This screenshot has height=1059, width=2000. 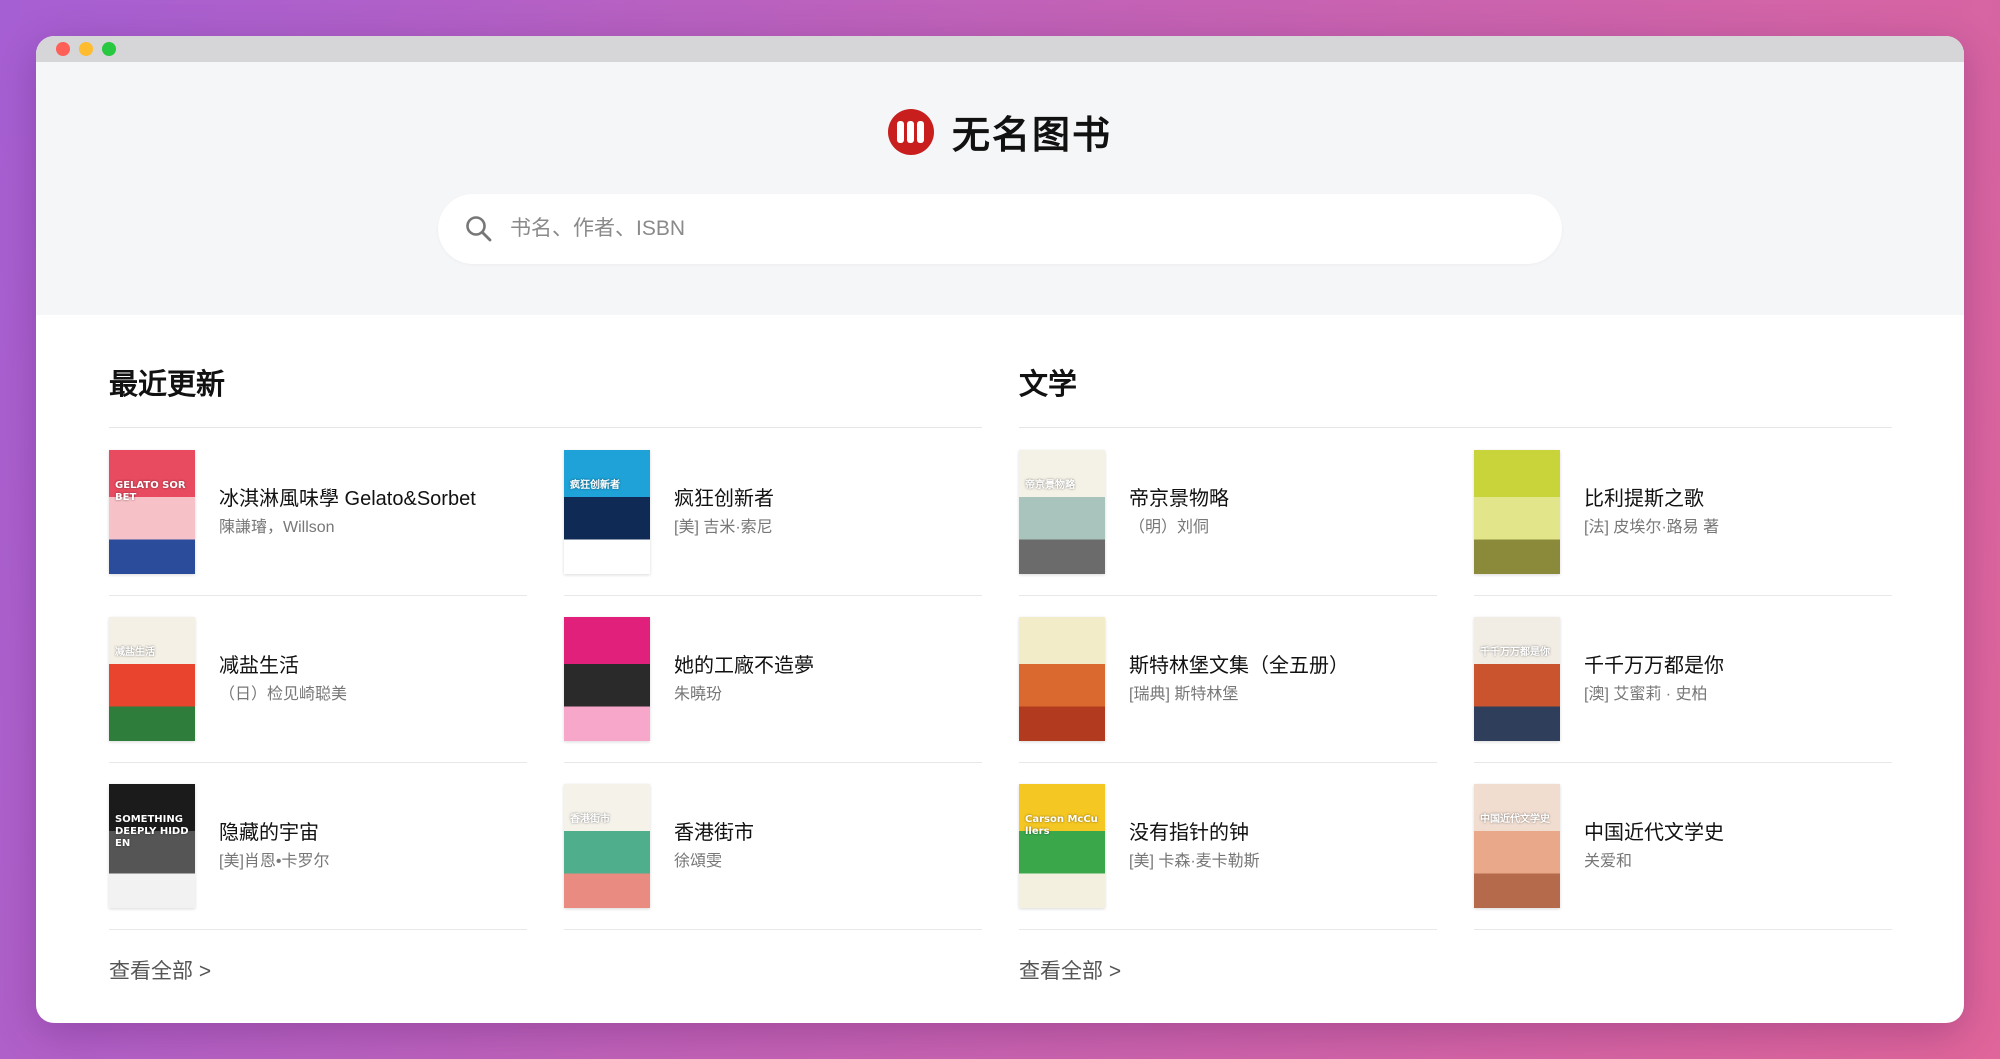 I want to click on book-item: 中国近代文学史 中国近代文学史 关爱和, so click(x=1683, y=846).